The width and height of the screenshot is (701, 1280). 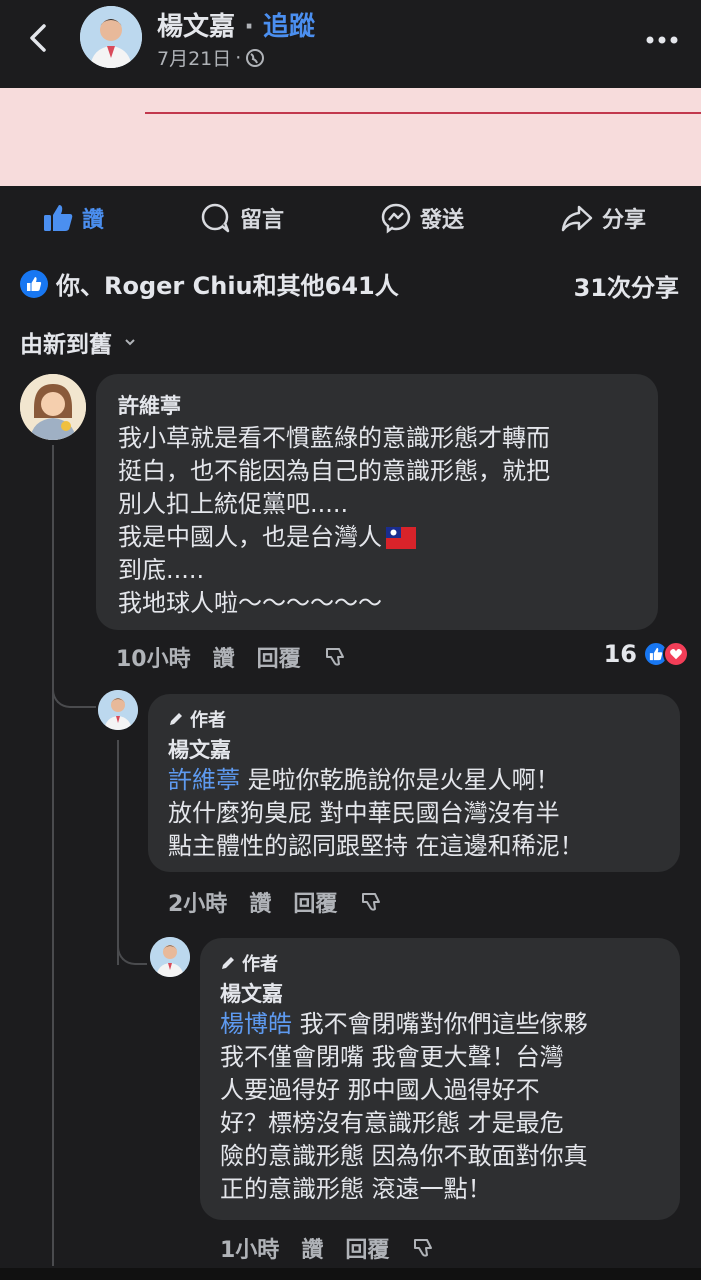 I want to click on back-button, so click(x=40, y=38).